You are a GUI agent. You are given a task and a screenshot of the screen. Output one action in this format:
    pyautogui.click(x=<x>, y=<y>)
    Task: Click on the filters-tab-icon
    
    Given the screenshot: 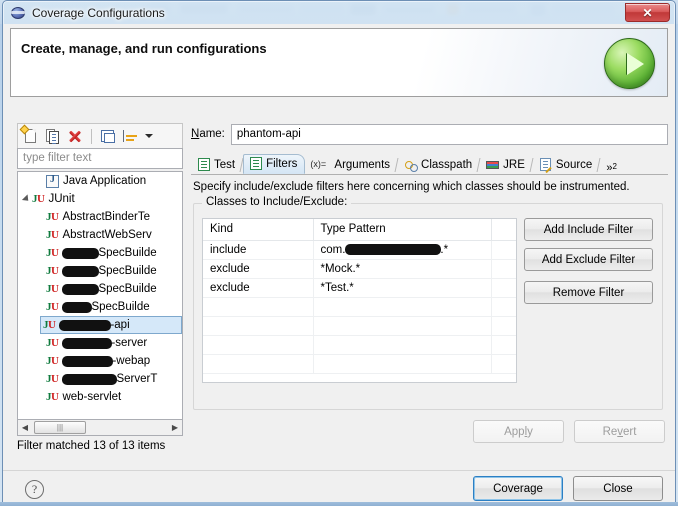 What is the action you would take?
    pyautogui.click(x=256, y=164)
    